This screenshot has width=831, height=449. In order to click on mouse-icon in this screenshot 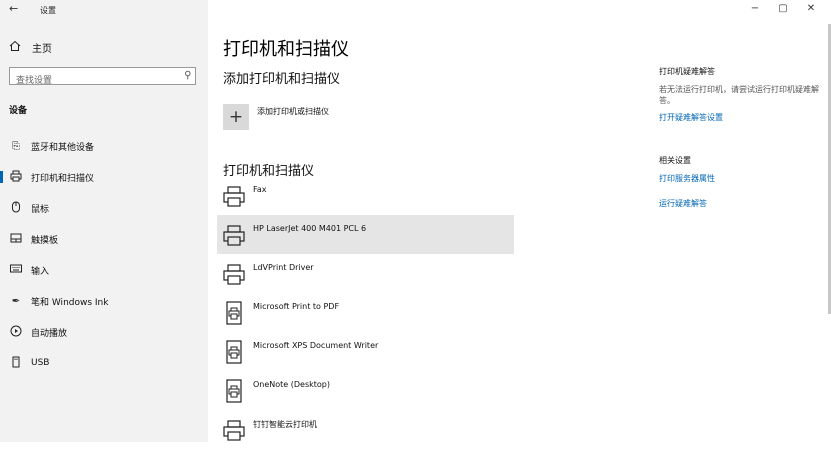, I will do `click(16, 208)`.